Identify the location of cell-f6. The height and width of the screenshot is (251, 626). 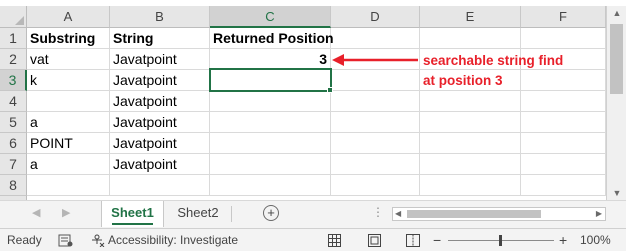
(563, 143).